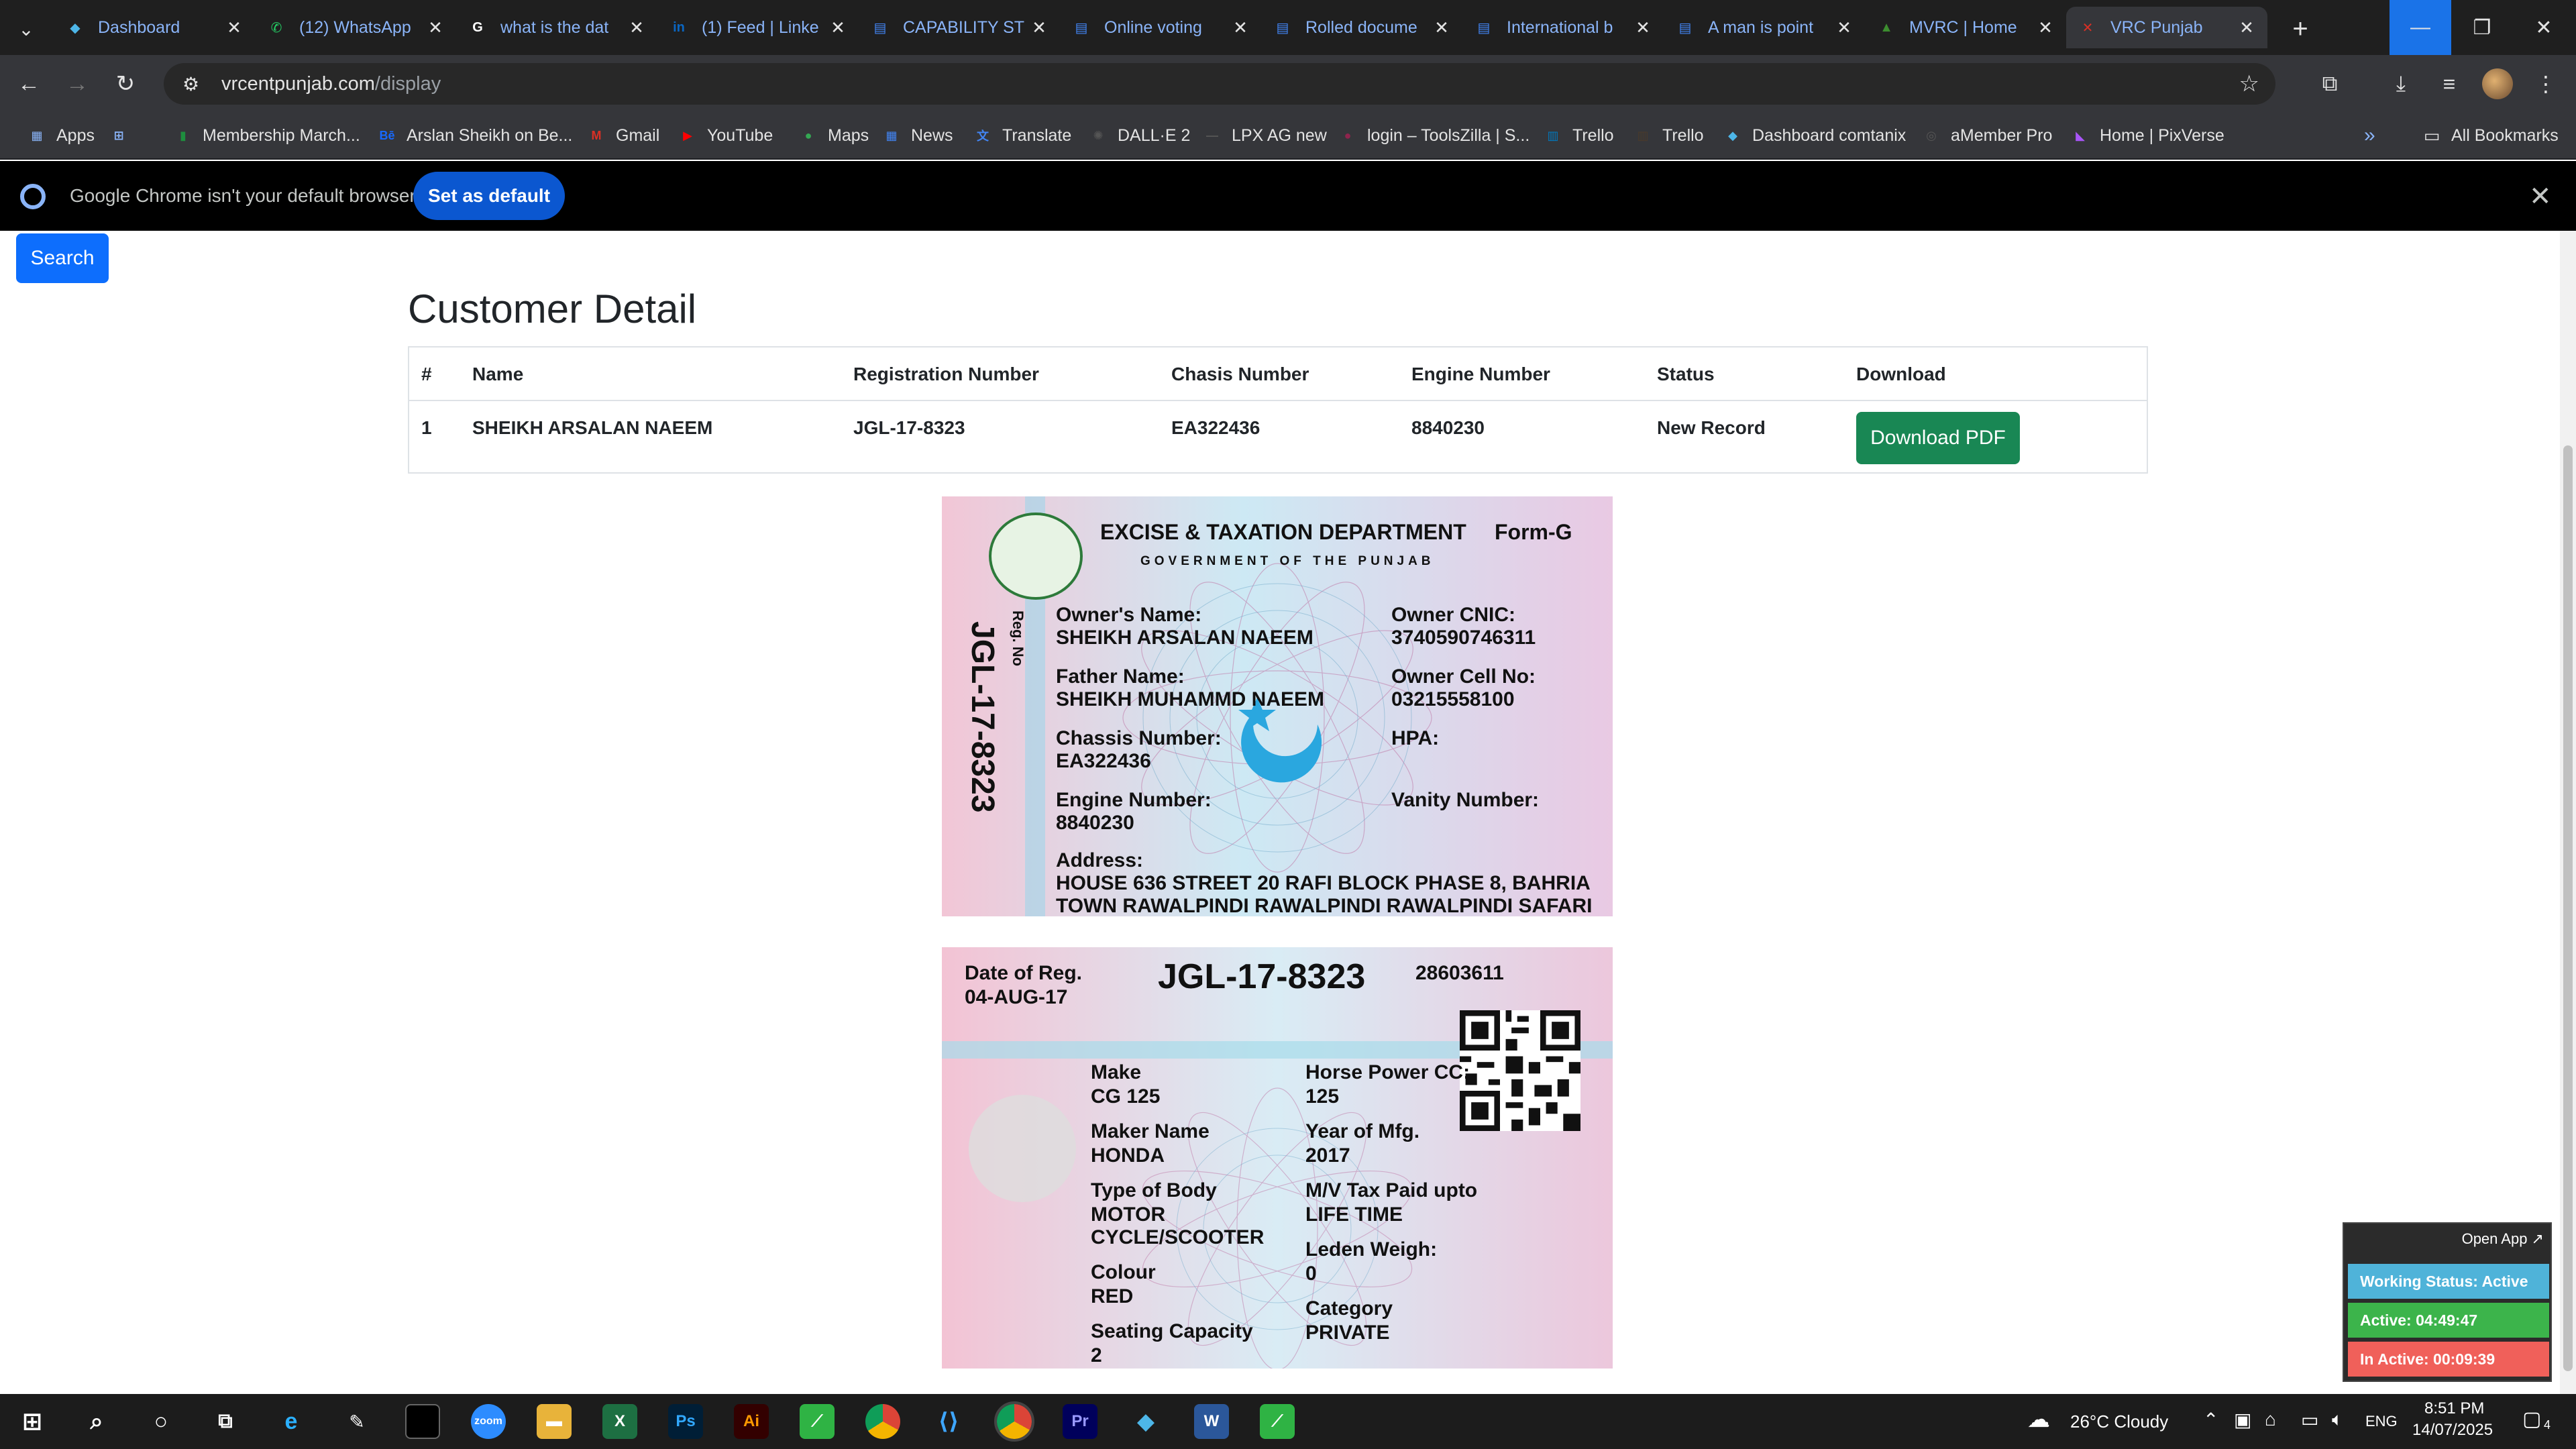  Describe the element at coordinates (751, 1421) in the screenshot. I see `illustrator-icon: Ai` at that location.